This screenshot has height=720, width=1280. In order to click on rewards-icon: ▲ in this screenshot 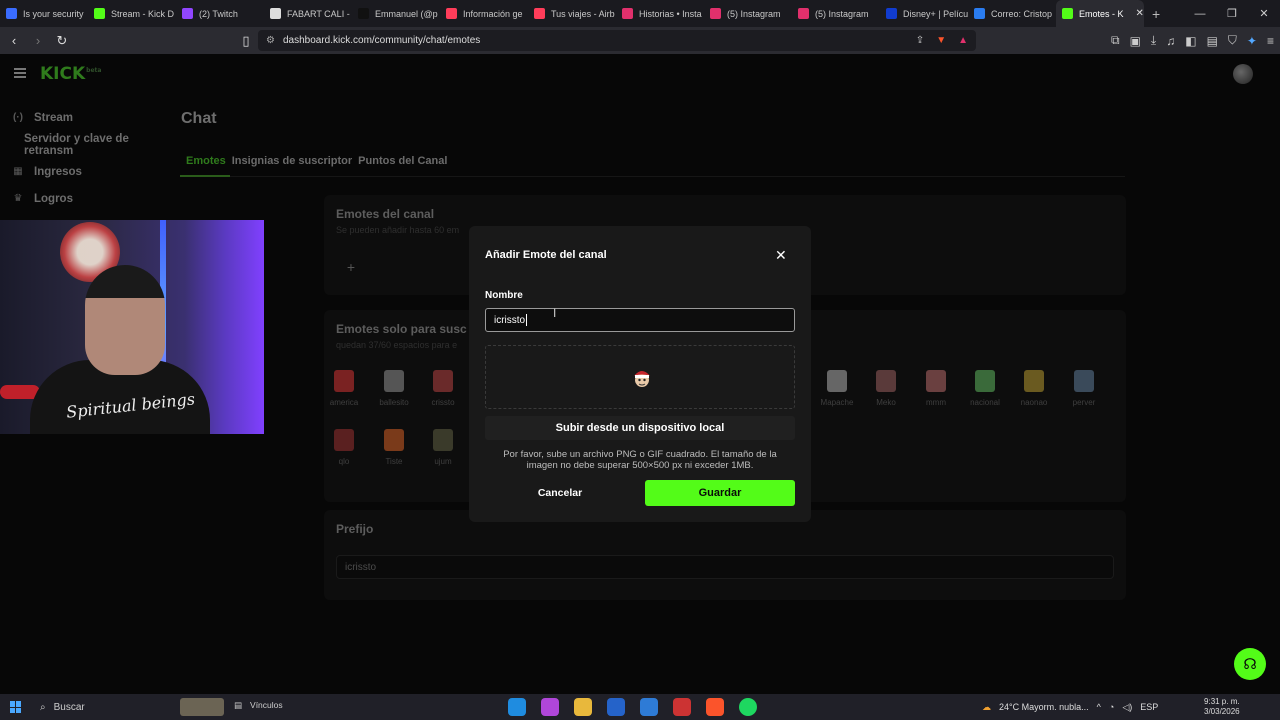, I will do `click(963, 40)`.